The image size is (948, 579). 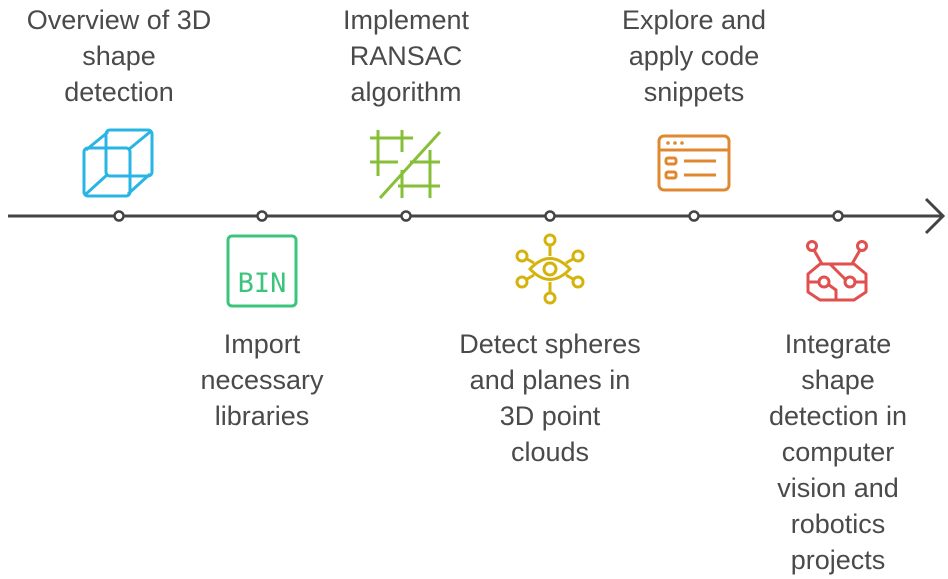 I want to click on bin-icon: BIN, so click(x=262, y=271).